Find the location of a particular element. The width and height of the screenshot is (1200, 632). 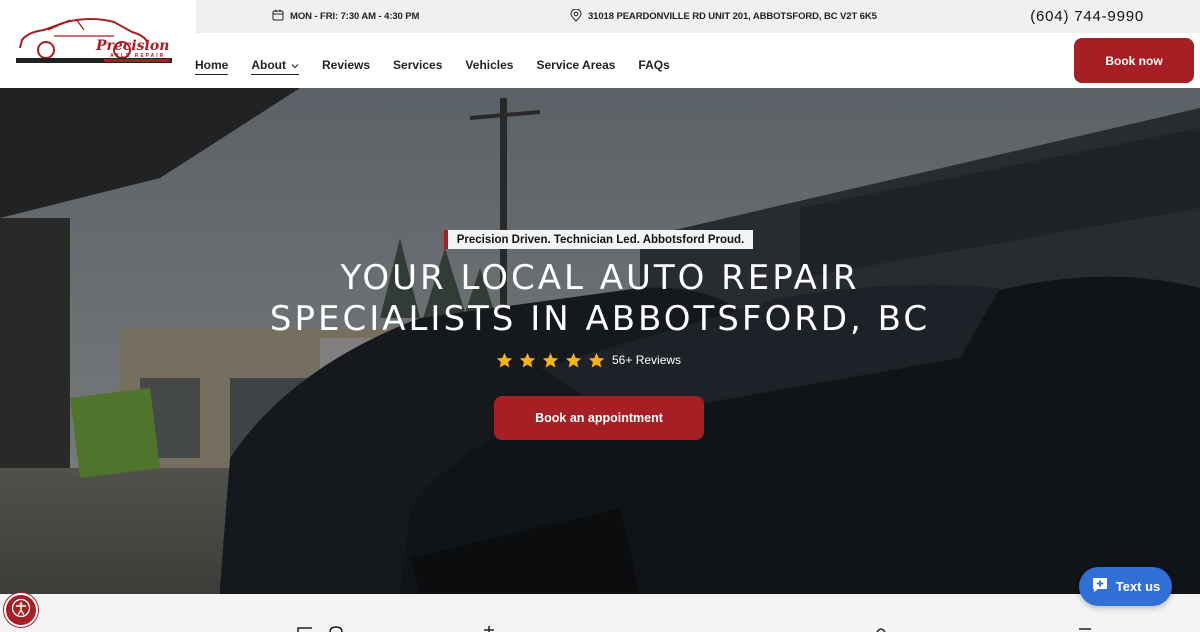

book-appointment-button: Book an appointment is located at coordinates (599, 418).